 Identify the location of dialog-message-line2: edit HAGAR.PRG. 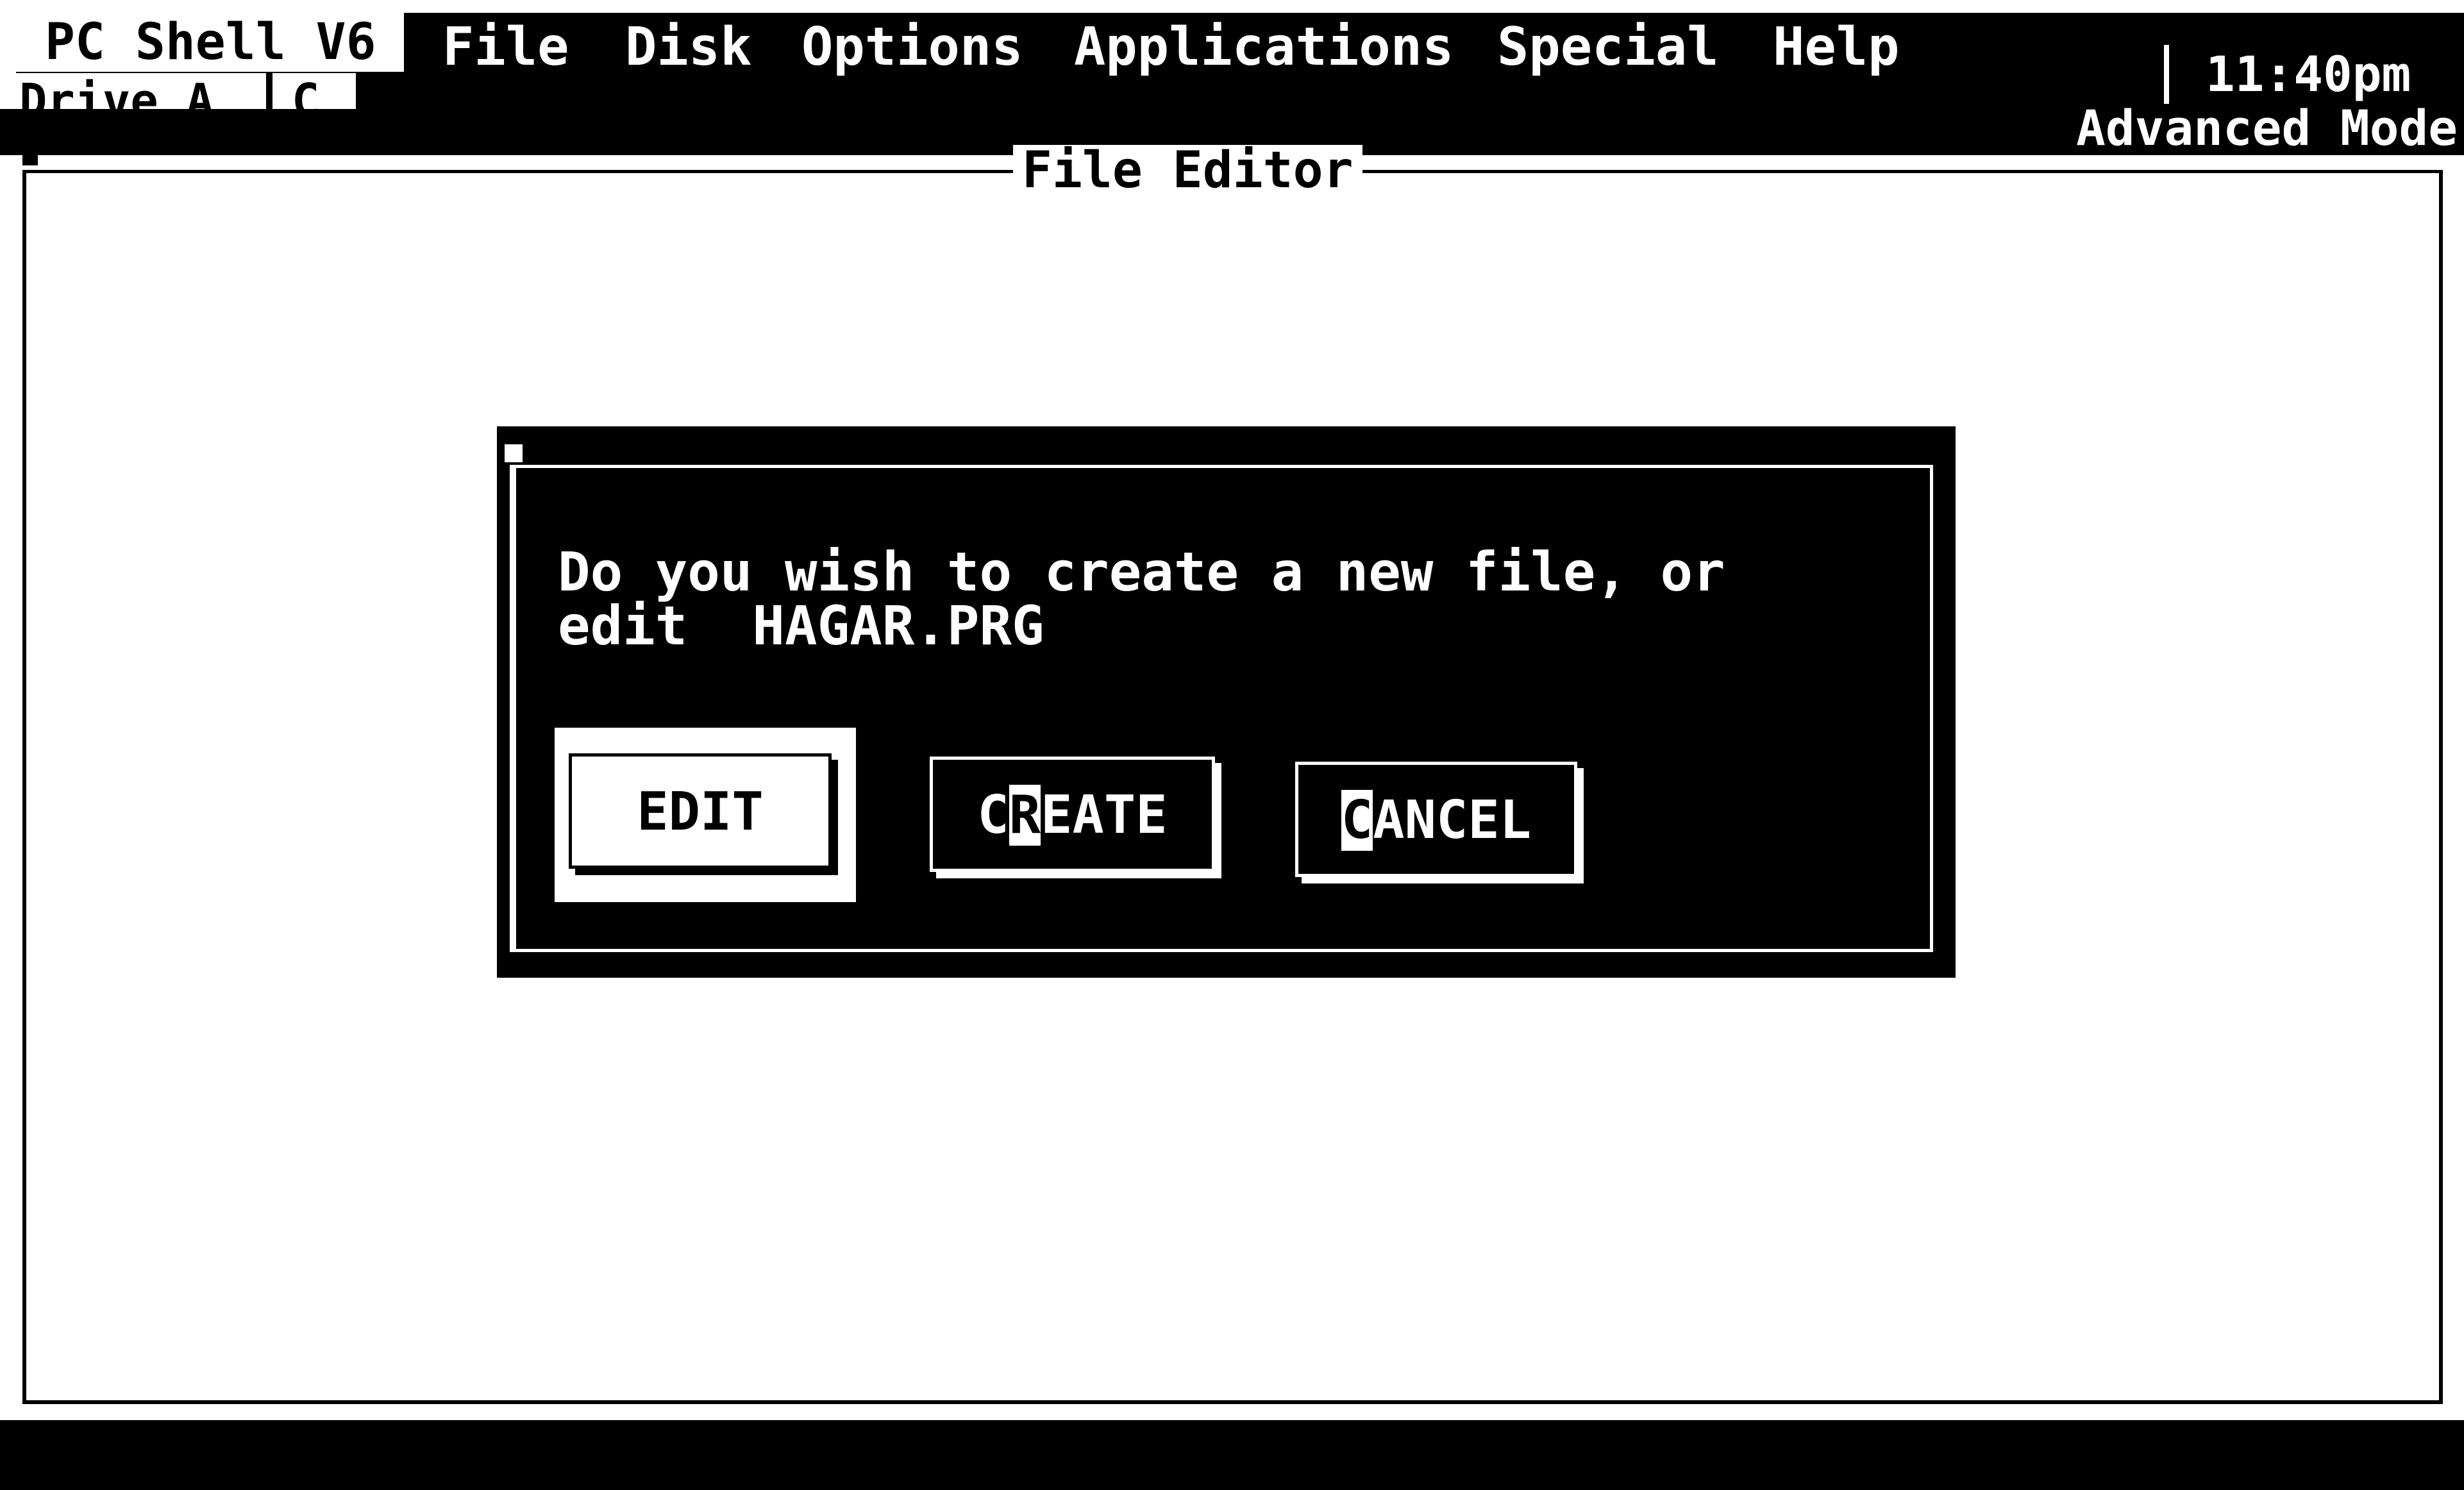
(801, 625).